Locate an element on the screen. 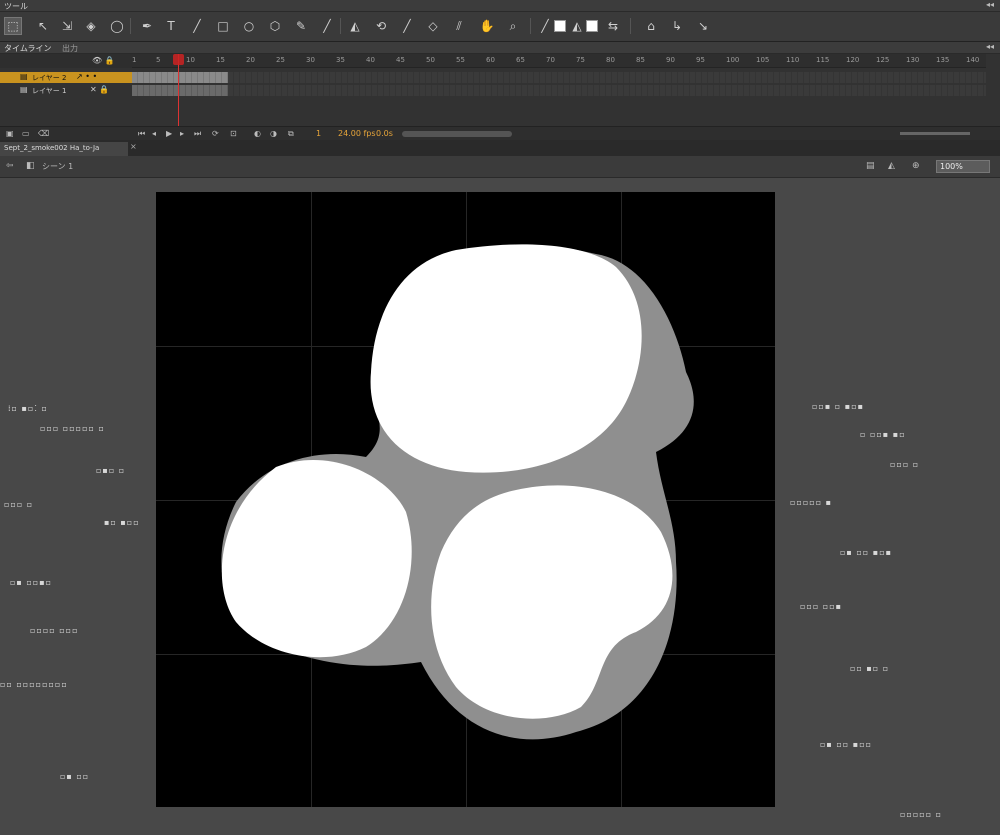  layer-icon: ▤ is located at coordinates (24, 89).